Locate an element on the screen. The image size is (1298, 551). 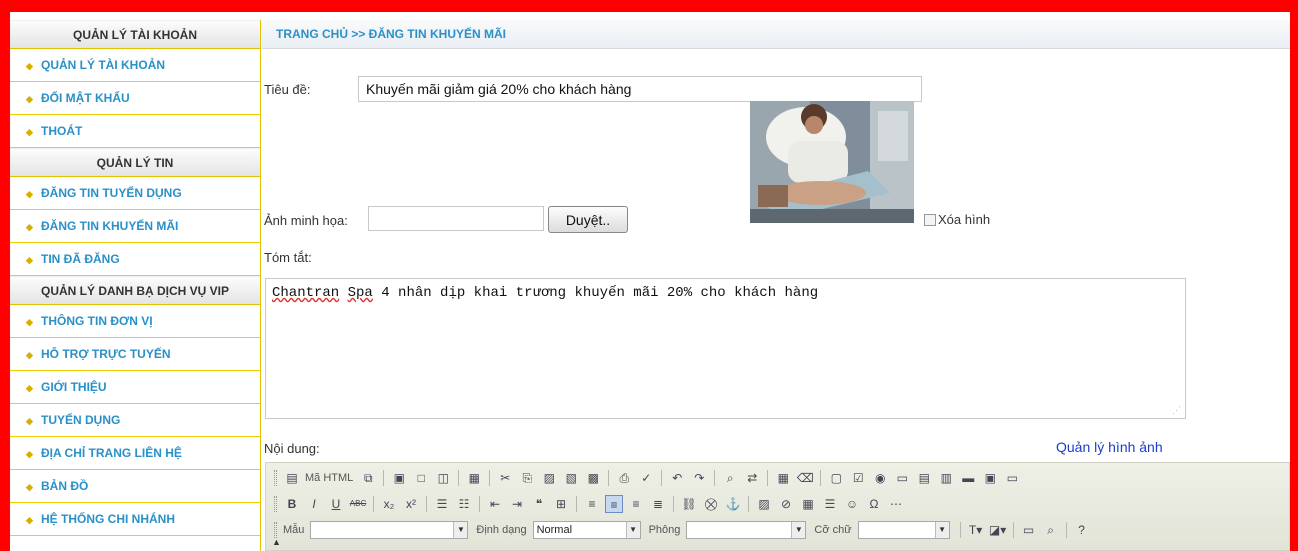
checkbox-icon is located at coordinates (930, 220).